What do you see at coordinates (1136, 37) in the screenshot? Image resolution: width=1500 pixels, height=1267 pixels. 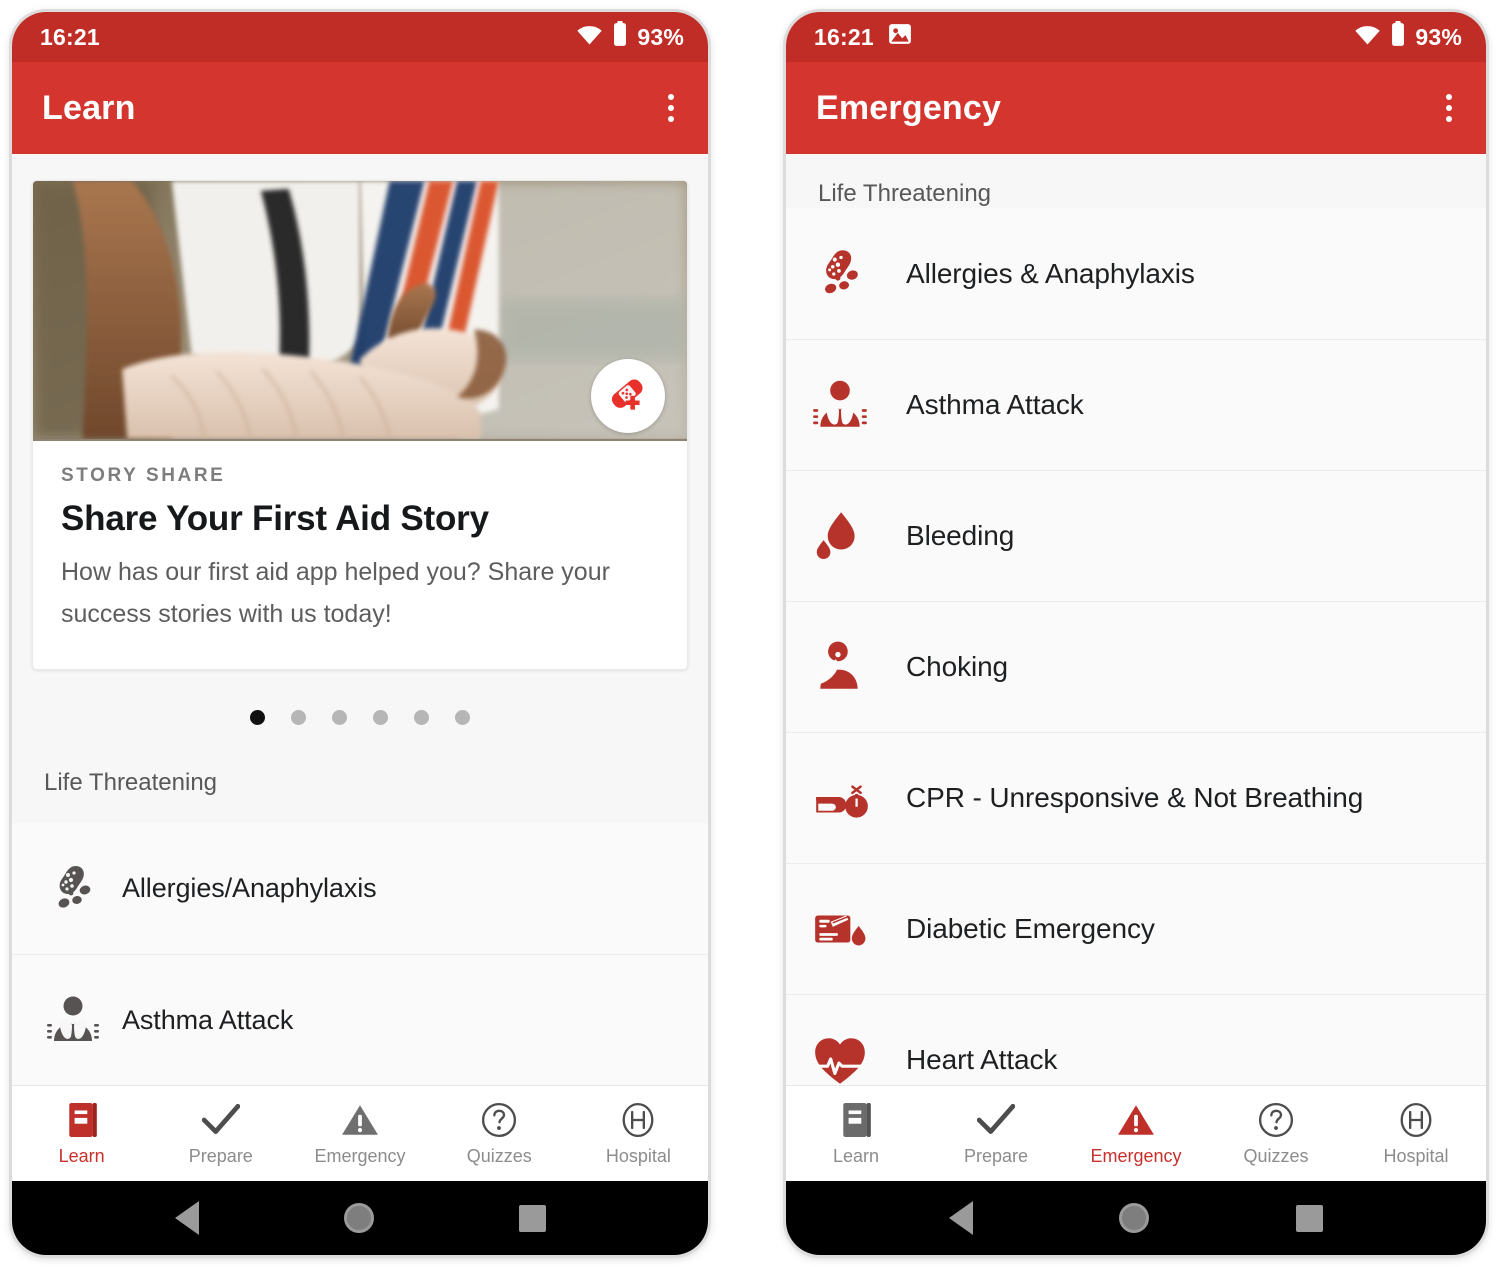 I see `status-bar: 16:21 93%` at bounding box center [1136, 37].